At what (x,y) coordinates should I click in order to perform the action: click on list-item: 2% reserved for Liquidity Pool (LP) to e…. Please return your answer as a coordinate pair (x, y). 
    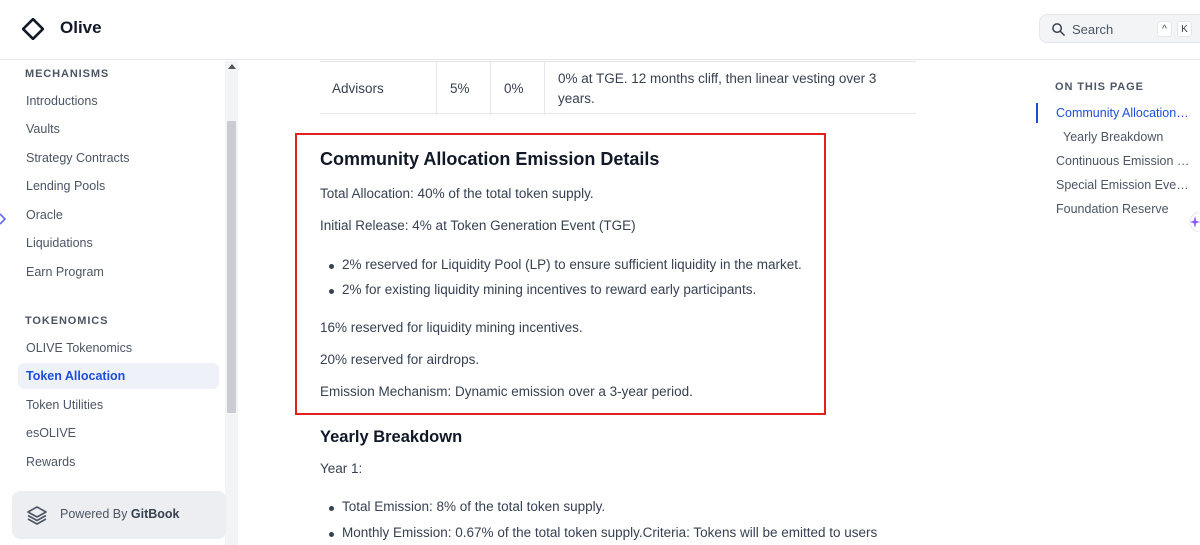
    Looking at the image, I should click on (565, 264).